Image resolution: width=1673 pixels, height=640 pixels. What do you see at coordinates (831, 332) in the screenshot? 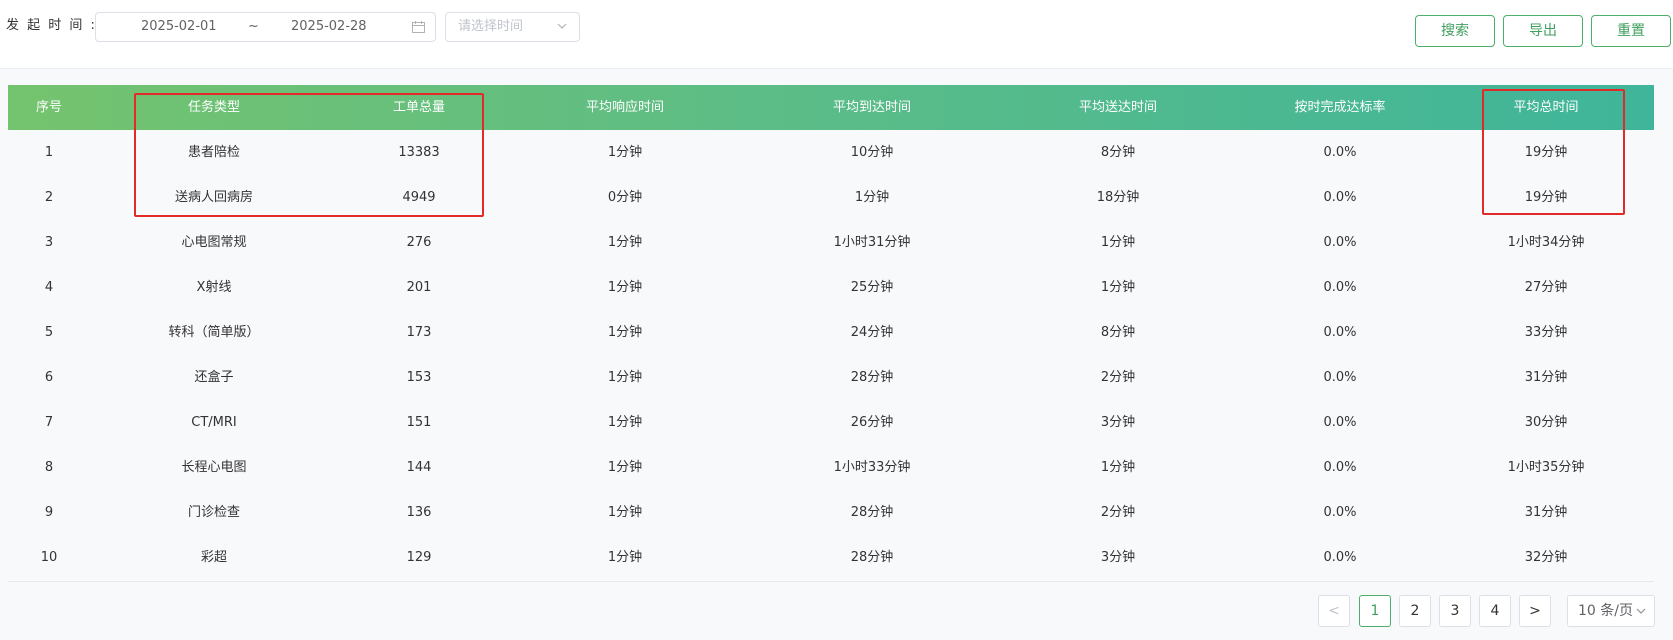
I see `table-row: 5 转科（简单版） 173 1分钟 24分钟 8分钟 0.0% 33分钟` at bounding box center [831, 332].